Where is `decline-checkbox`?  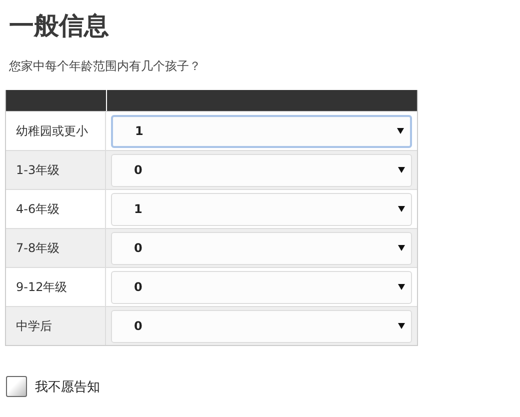
decline-checkbox is located at coordinates (16, 386).